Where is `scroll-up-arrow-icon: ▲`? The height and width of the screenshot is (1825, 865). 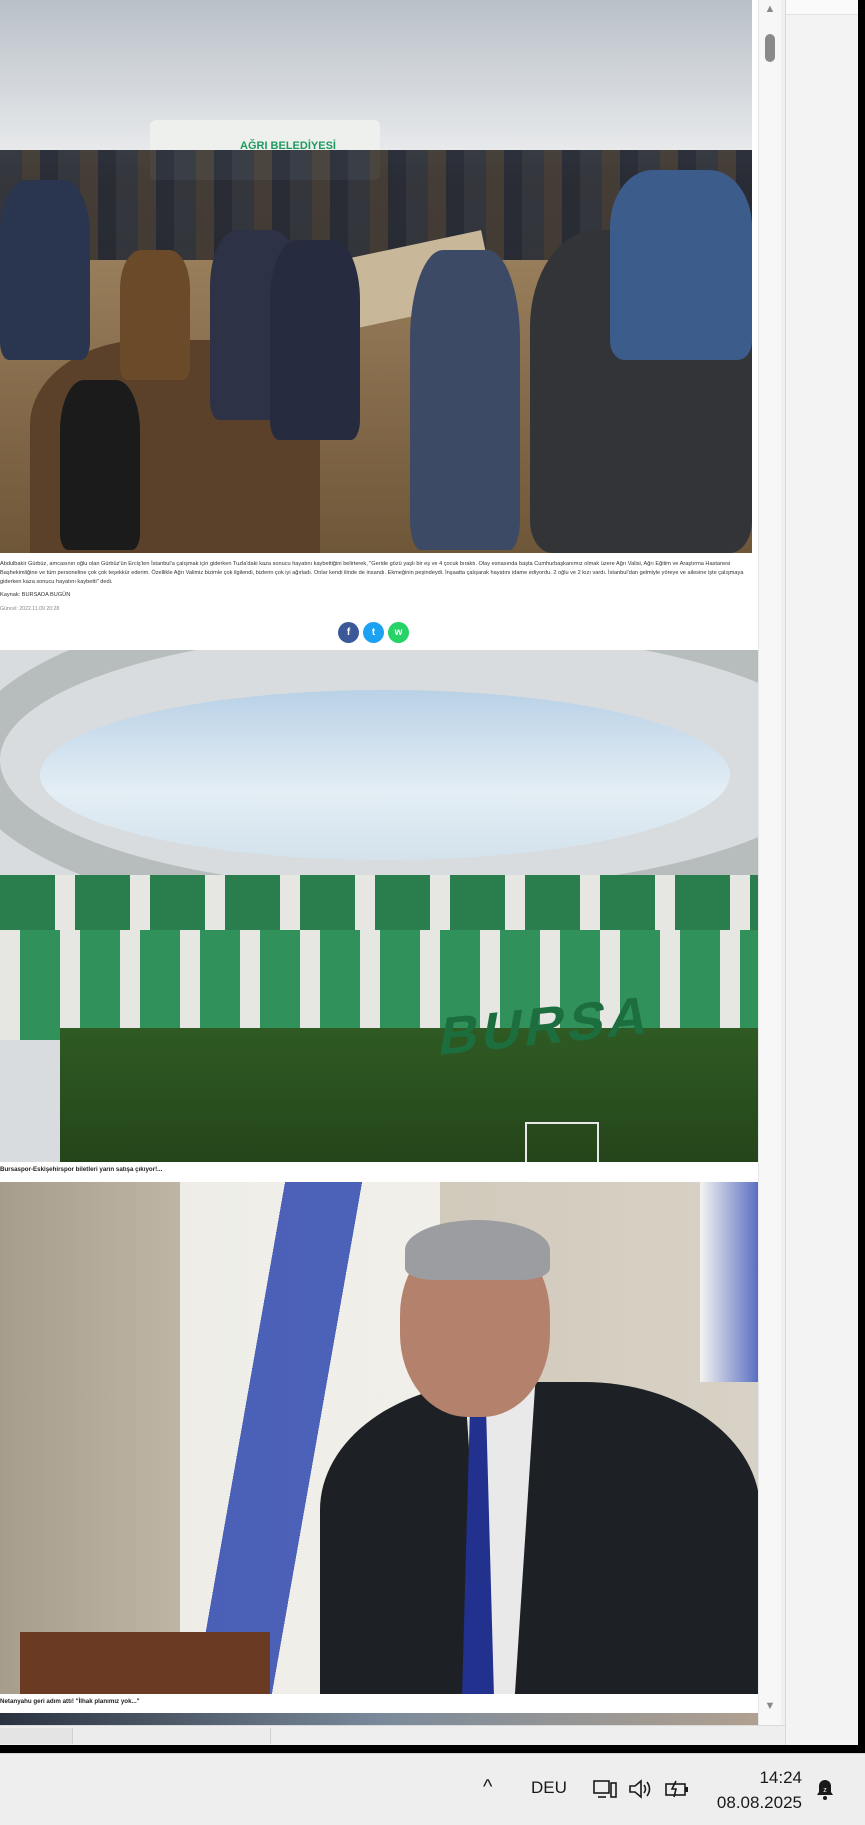 scroll-up-arrow-icon: ▲ is located at coordinates (770, 9).